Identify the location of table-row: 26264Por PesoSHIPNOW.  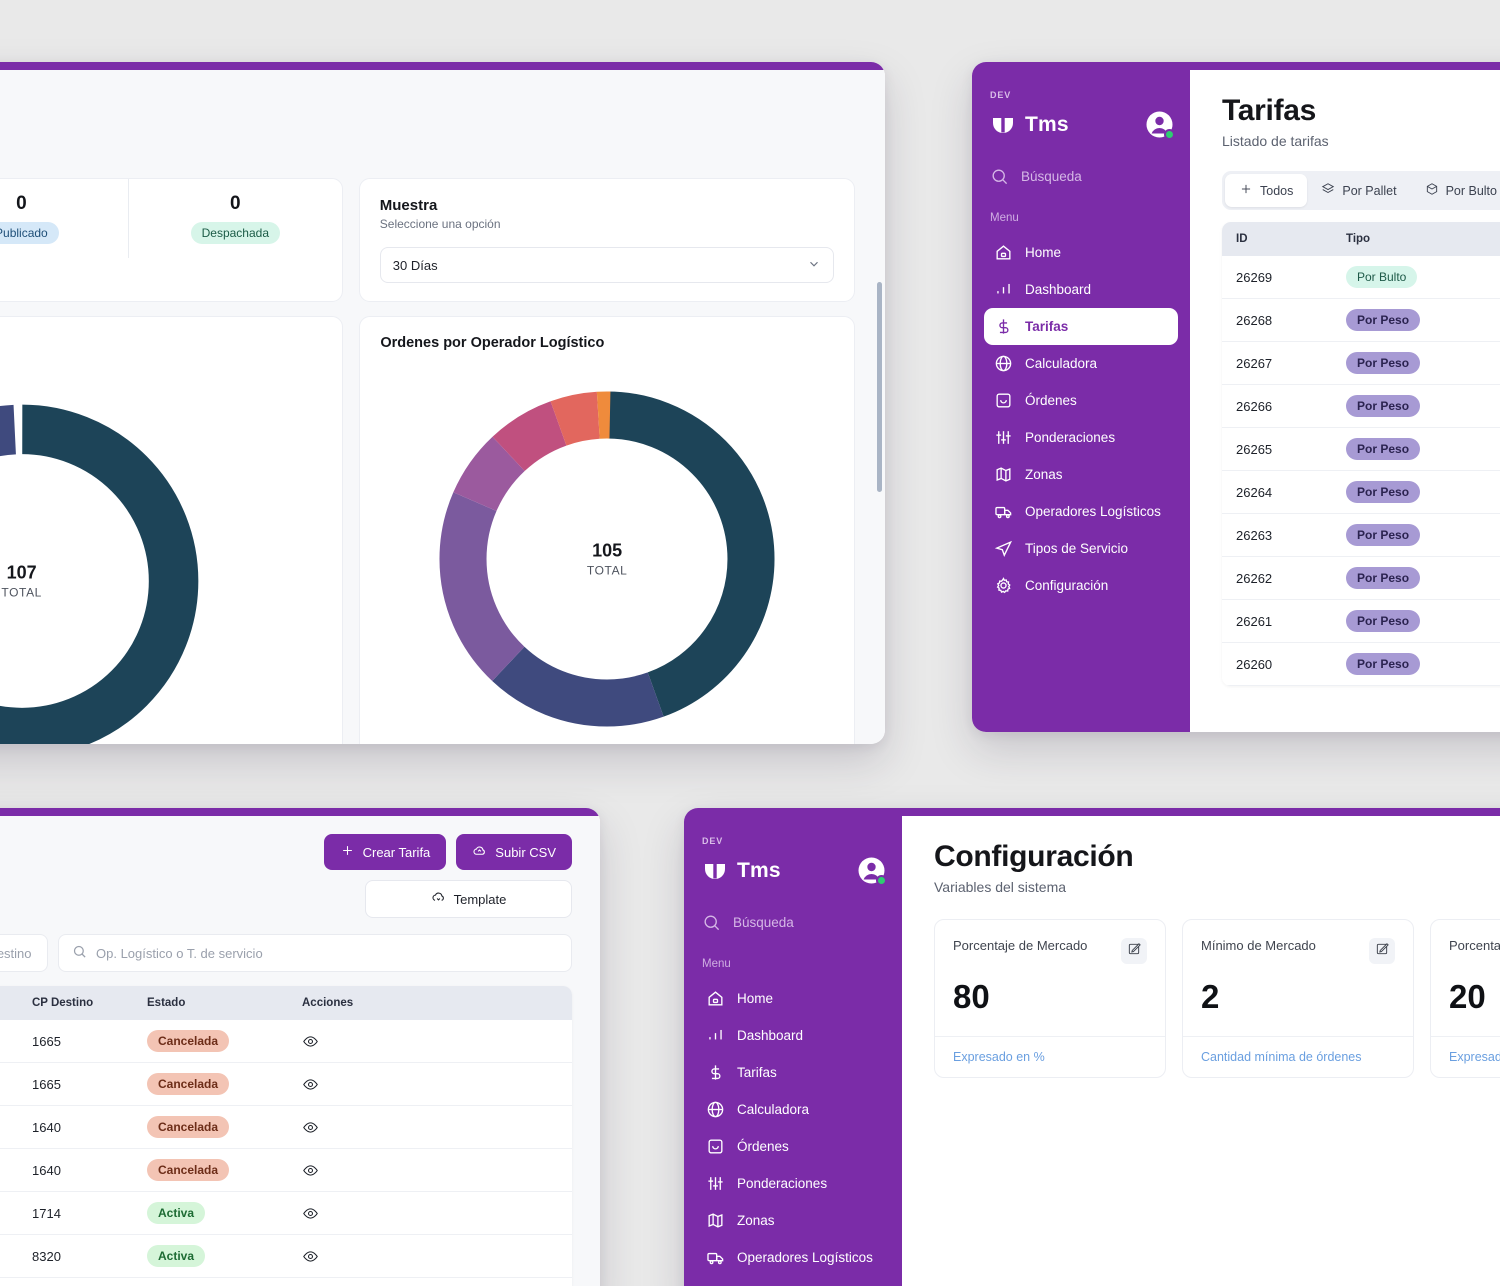
(1361, 492).